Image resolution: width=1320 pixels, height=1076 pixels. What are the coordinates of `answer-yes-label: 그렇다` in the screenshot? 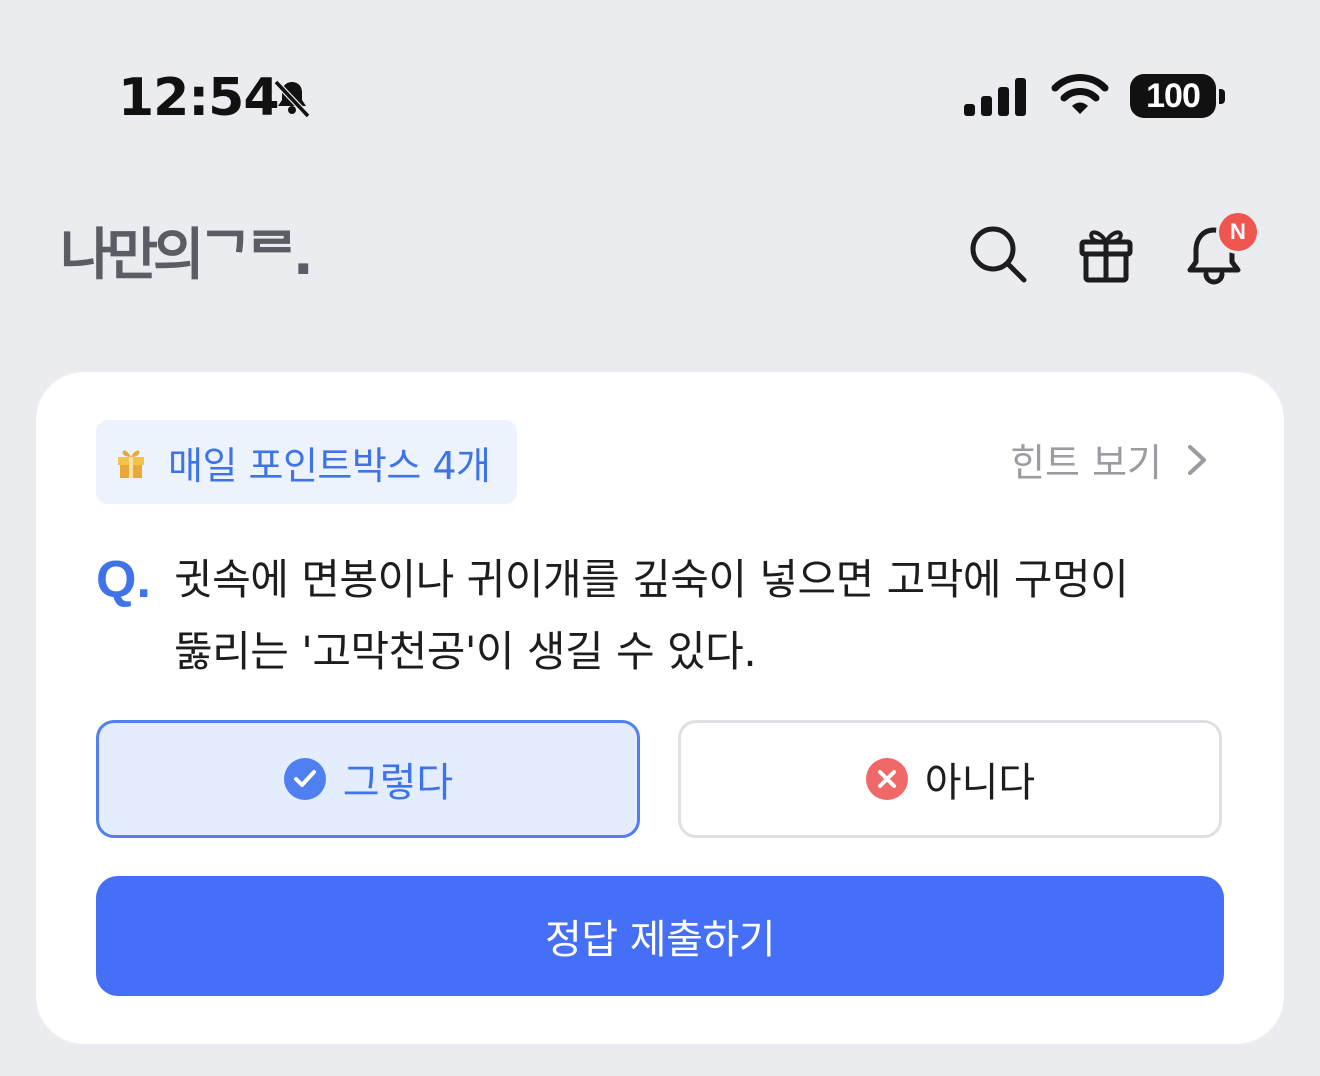 It's located at (398, 783).